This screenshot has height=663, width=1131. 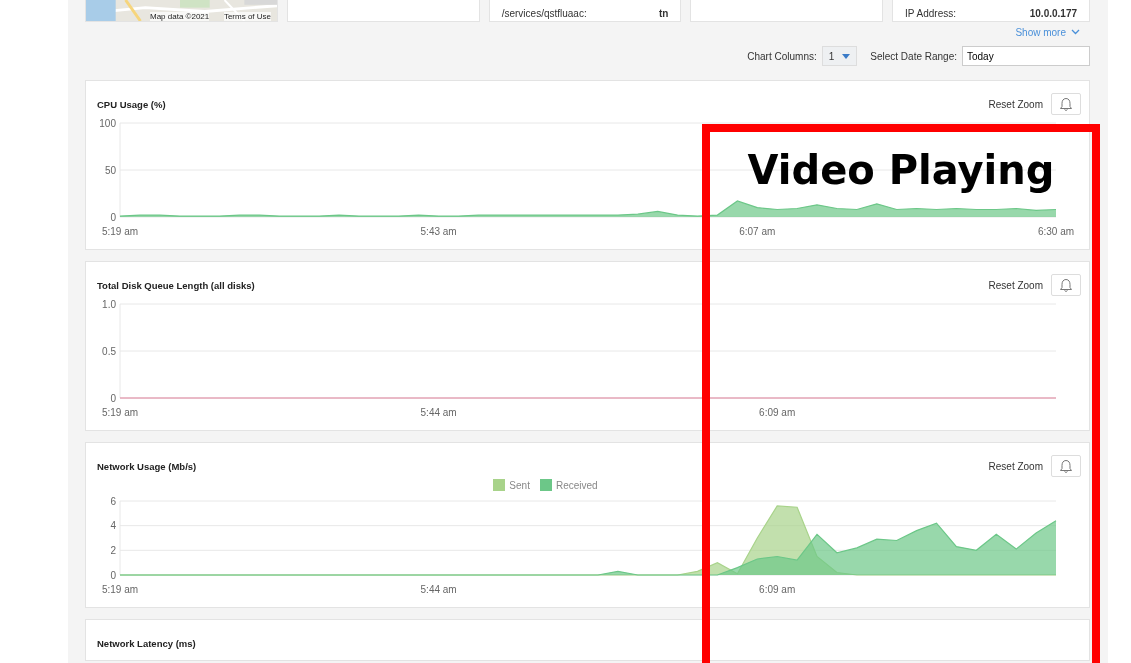 What do you see at coordinates (930, 13) in the screenshot?
I see `field-label: IP Address:` at bounding box center [930, 13].